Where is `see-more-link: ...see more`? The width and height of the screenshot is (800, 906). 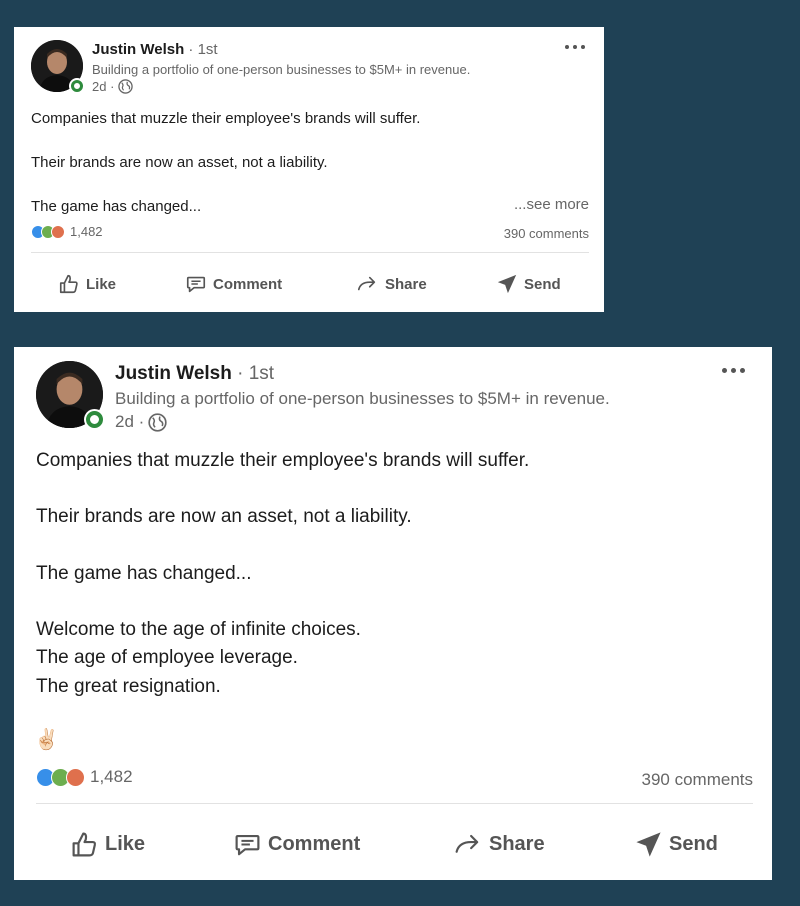
see-more-link: ...see more is located at coordinates (551, 204).